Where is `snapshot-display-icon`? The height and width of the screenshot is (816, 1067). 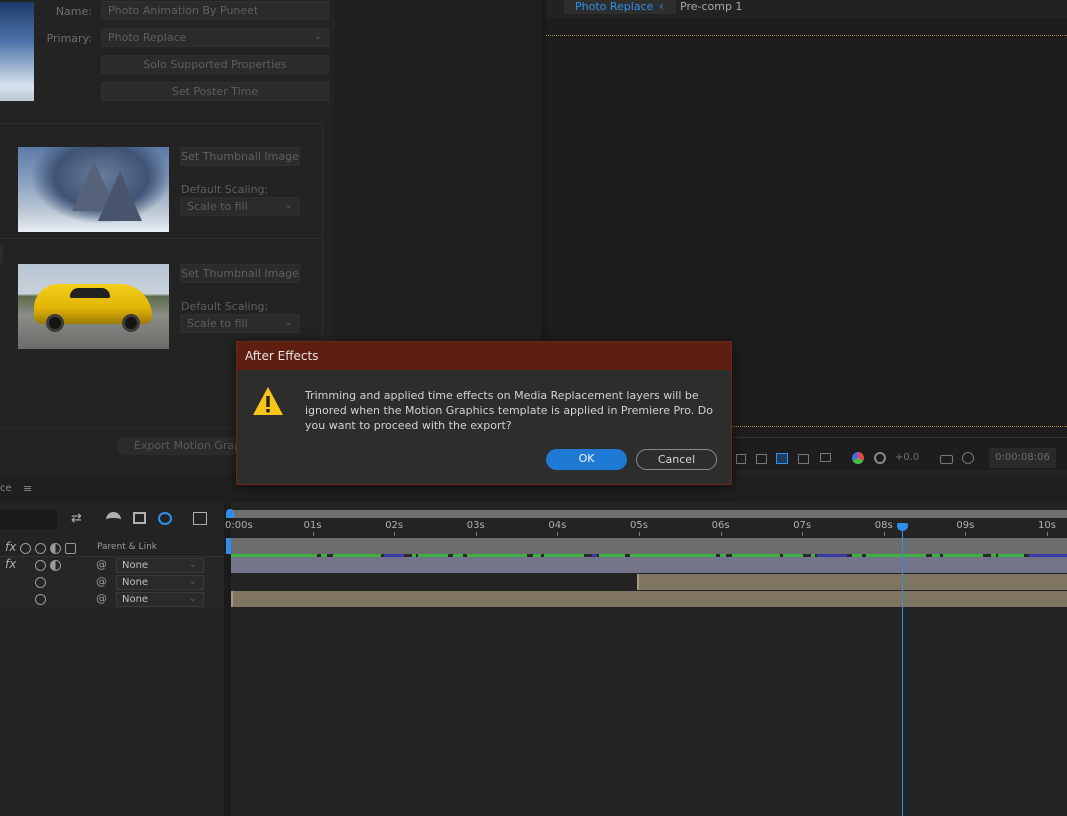
snapshot-display-icon is located at coordinates (825, 457).